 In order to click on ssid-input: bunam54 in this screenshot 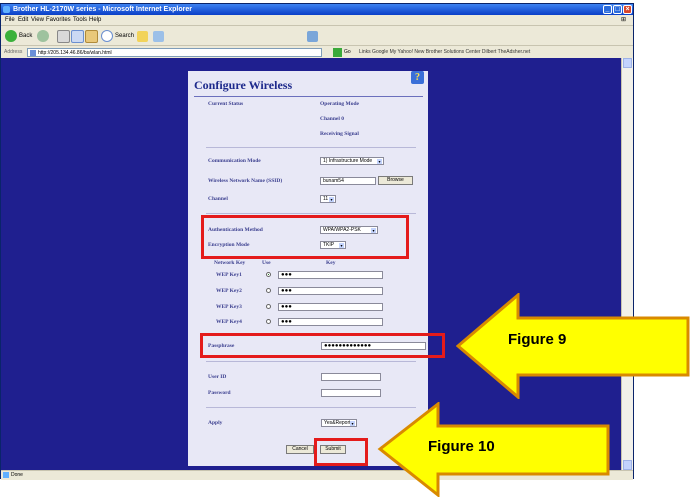, I will do `click(348, 181)`.